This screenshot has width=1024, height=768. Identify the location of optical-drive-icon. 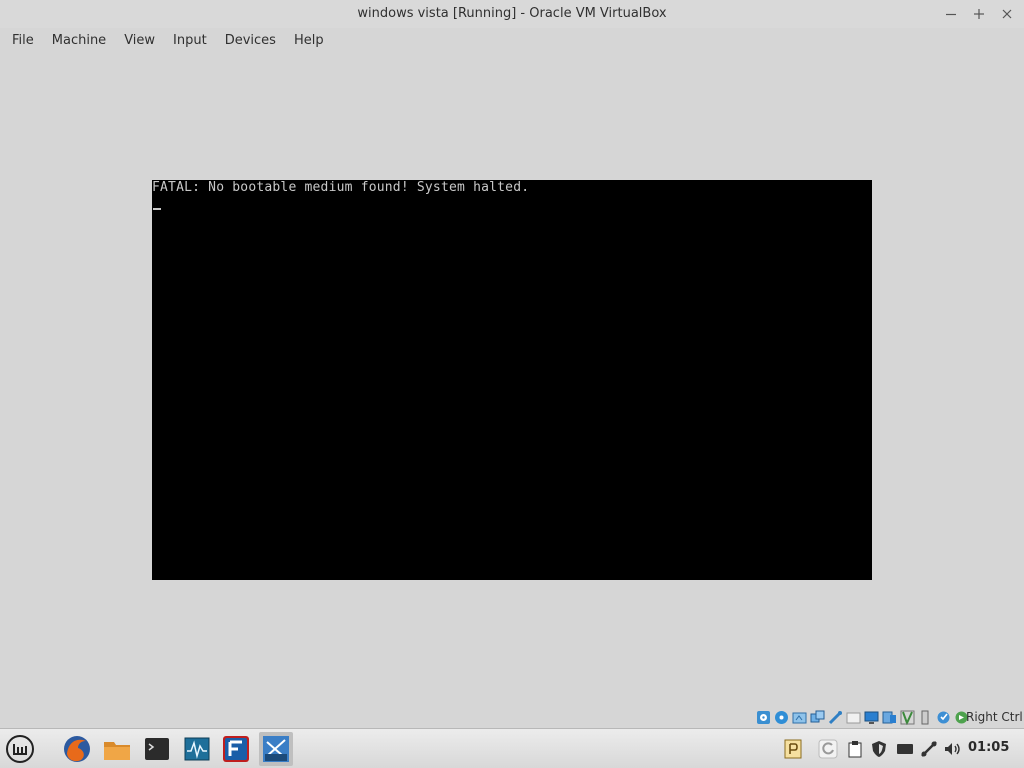
(781, 717).